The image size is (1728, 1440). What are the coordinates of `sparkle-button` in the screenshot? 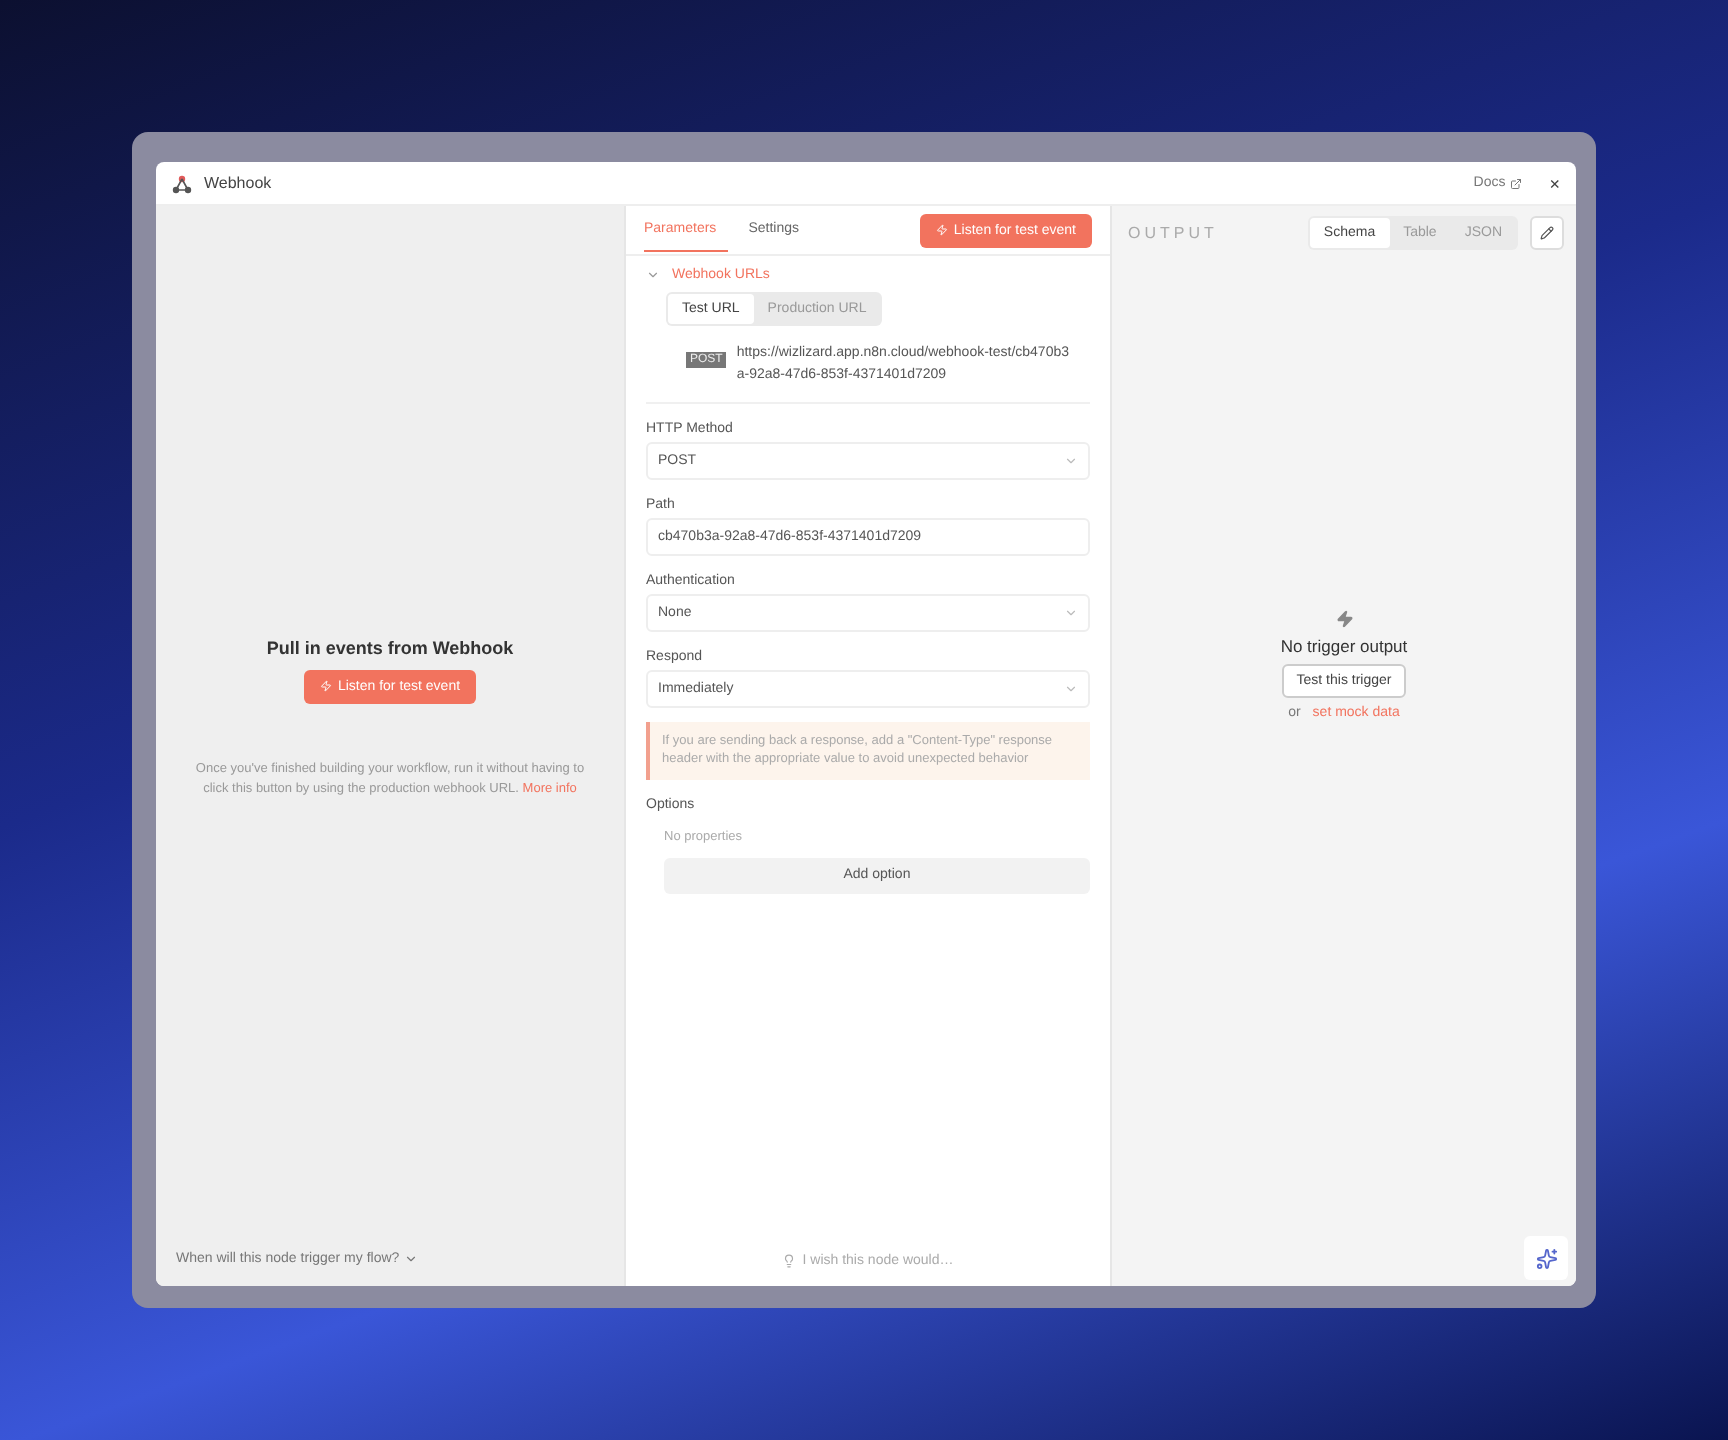 It's located at (1546, 1258).